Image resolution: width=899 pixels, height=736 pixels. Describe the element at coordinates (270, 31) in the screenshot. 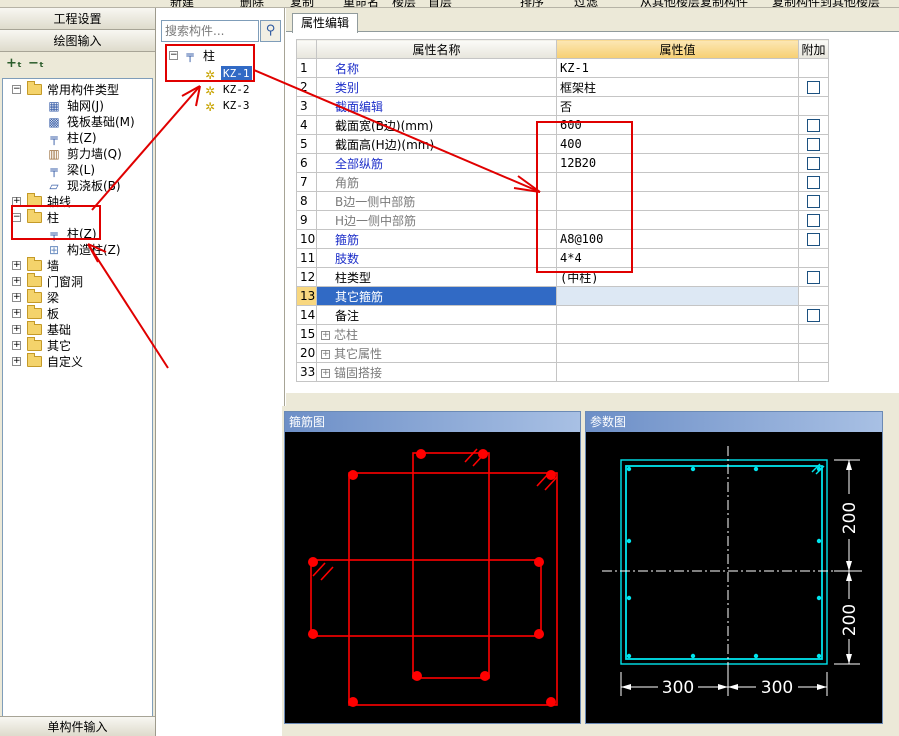

I see `search-icon: ⚲` at that location.